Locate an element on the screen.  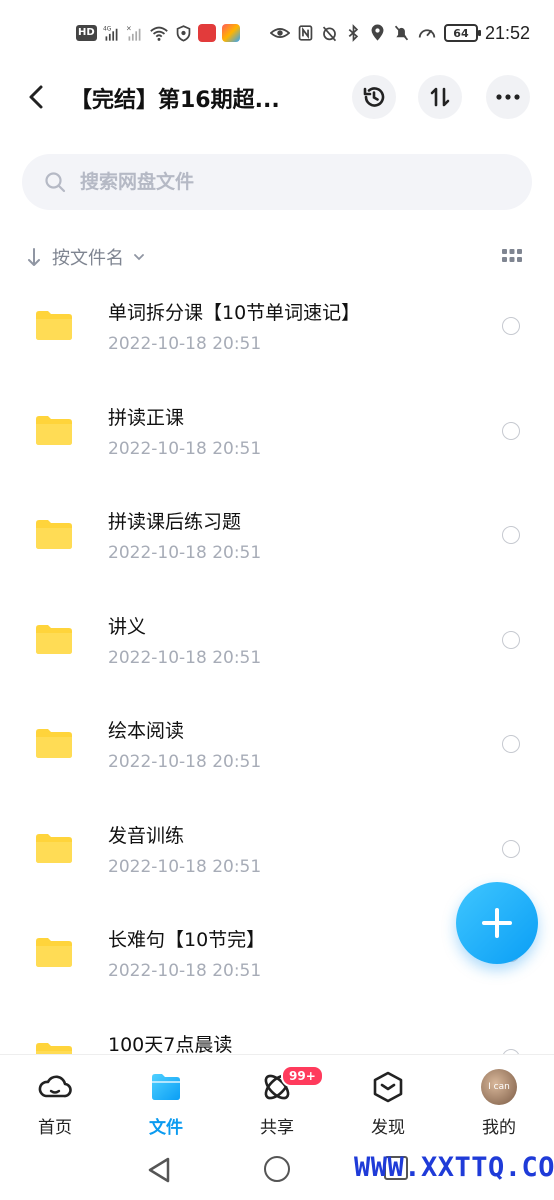
add-button is located at coordinates (497, 923).